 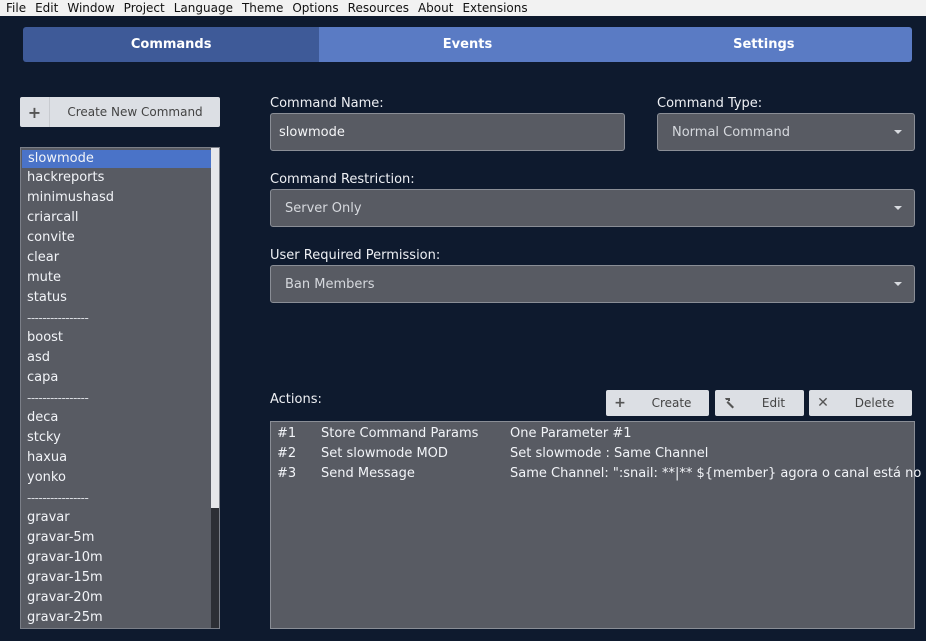 What do you see at coordinates (116, 538) in the screenshot?
I see `list-item: gravar-5m` at bounding box center [116, 538].